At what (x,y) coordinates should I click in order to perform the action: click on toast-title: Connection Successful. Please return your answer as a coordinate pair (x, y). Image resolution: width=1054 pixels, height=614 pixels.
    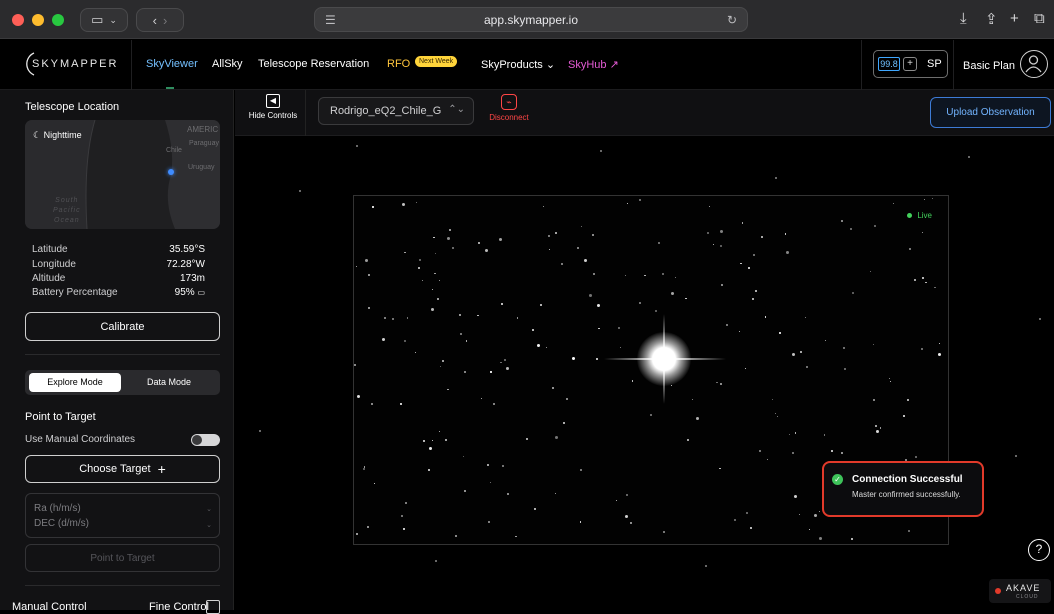
    Looking at the image, I should click on (907, 479).